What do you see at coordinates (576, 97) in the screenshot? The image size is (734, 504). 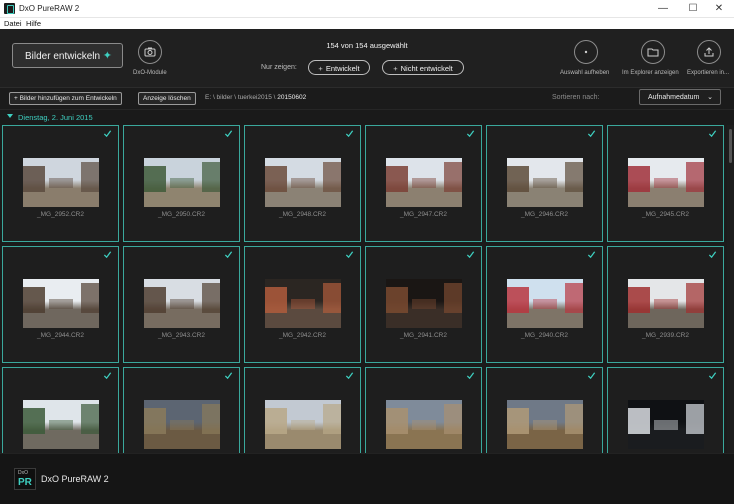 I see `sort-label: Sortieren nach:` at bounding box center [576, 97].